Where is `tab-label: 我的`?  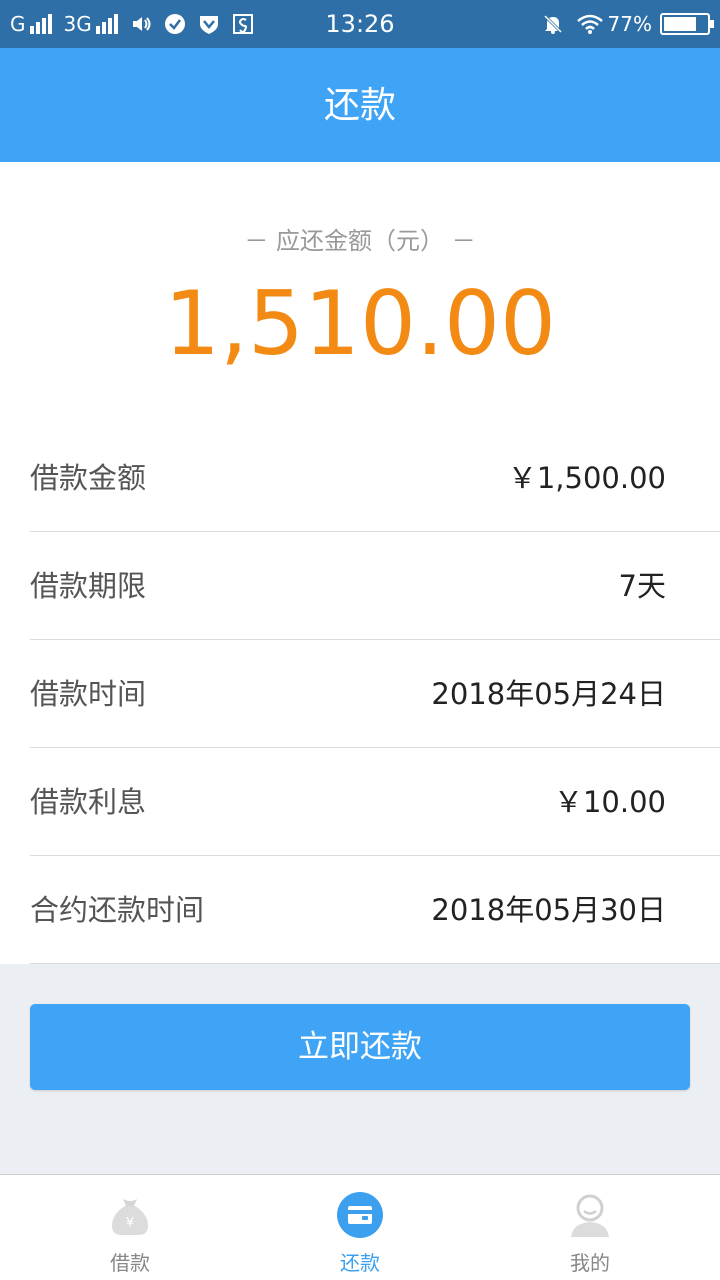 tab-label: 我的 is located at coordinates (590, 1263).